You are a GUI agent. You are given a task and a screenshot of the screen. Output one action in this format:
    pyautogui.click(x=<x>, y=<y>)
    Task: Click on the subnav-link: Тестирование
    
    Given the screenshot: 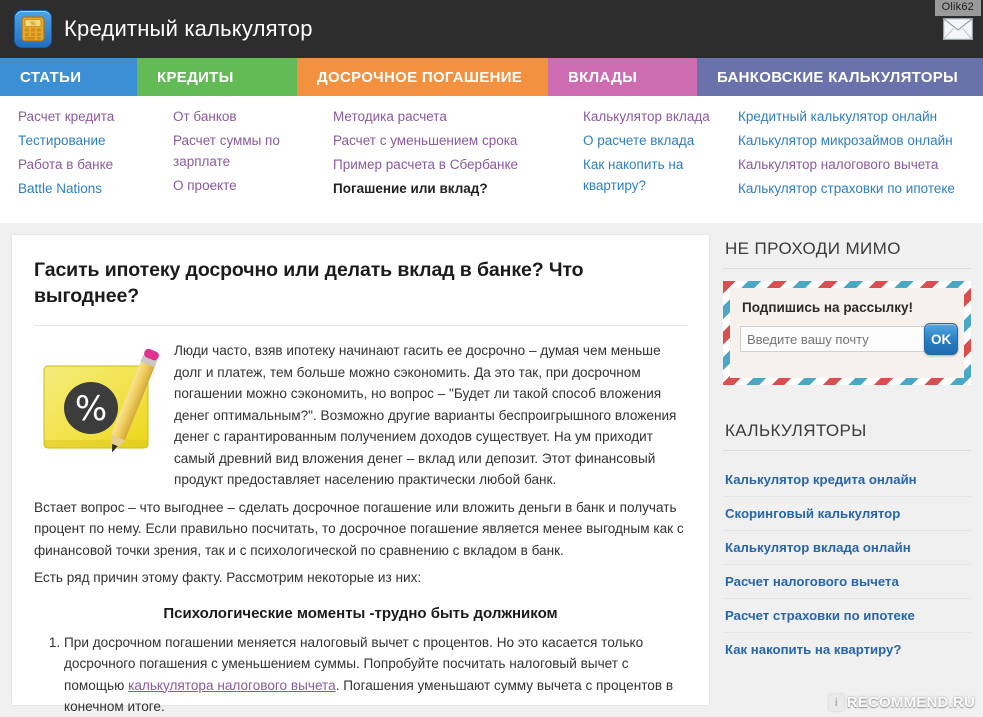 What is the action you would take?
    pyautogui.click(x=83, y=140)
    